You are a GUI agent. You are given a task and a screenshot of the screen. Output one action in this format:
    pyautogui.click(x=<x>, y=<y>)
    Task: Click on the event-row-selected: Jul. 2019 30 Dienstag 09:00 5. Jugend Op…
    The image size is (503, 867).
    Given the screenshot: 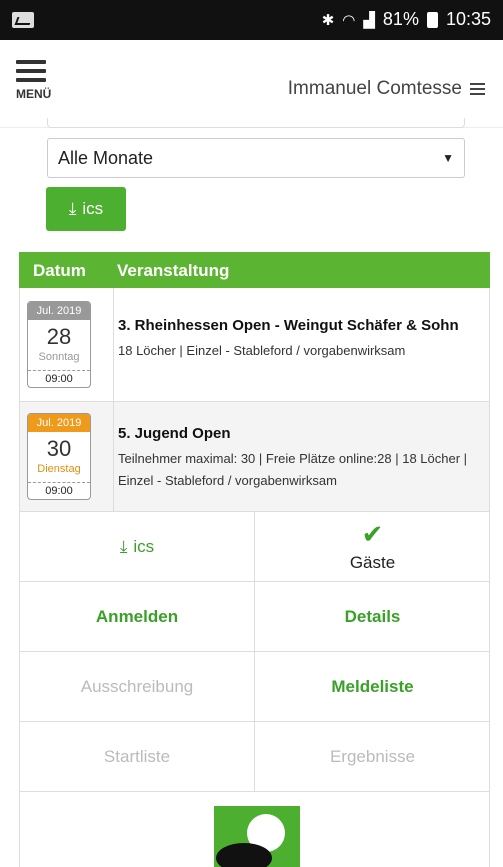 What is the action you would take?
    pyautogui.click(x=254, y=457)
    